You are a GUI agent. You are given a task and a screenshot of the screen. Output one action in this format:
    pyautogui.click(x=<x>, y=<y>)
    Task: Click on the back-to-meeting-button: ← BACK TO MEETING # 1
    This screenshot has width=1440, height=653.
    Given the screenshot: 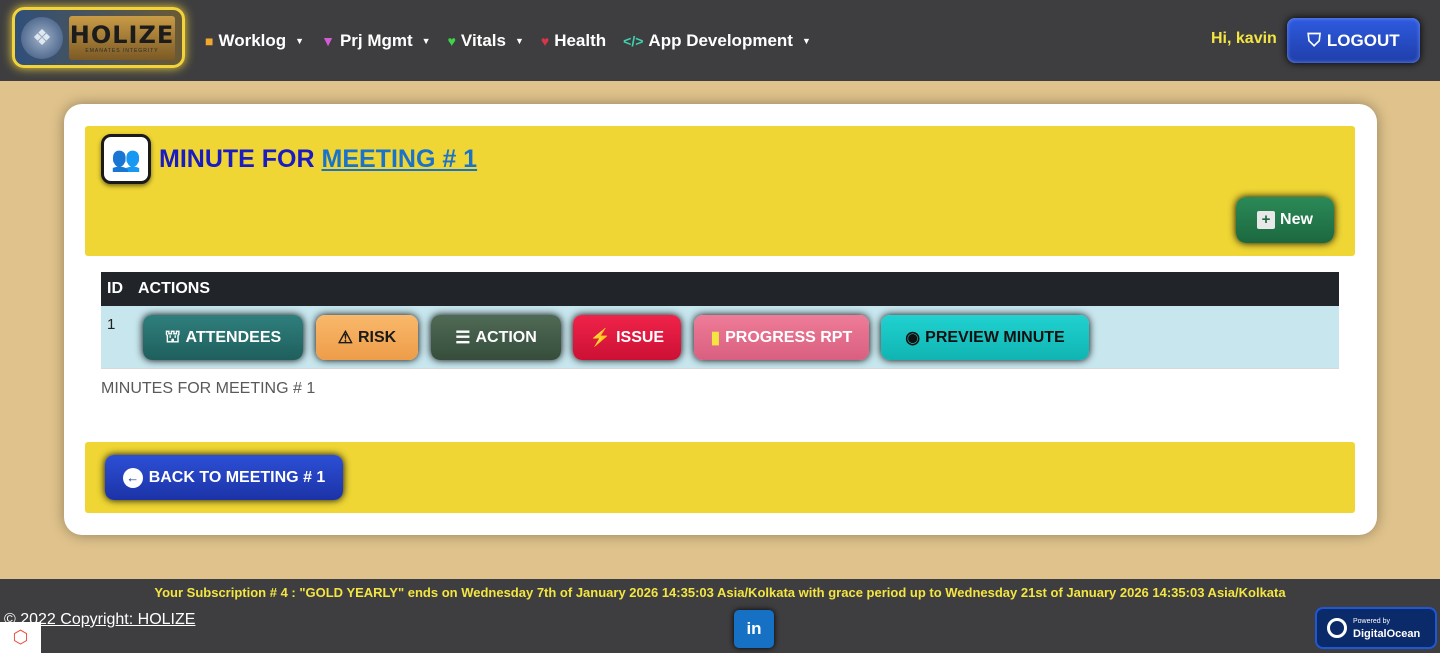 What is the action you would take?
    pyautogui.click(x=224, y=477)
    